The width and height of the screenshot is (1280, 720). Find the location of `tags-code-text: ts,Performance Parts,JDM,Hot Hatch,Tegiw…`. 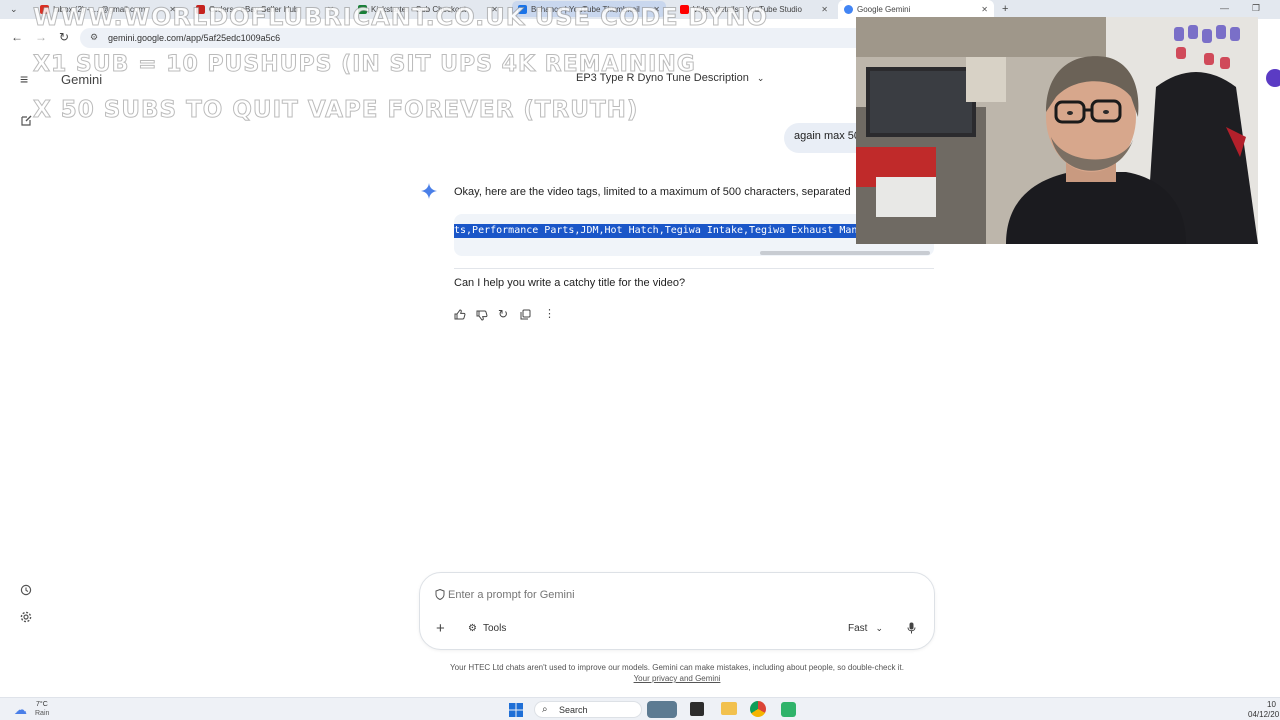

tags-code-text: ts,Performance Parts,JDM,Hot Hatch,Tegiw… is located at coordinates (671, 231).